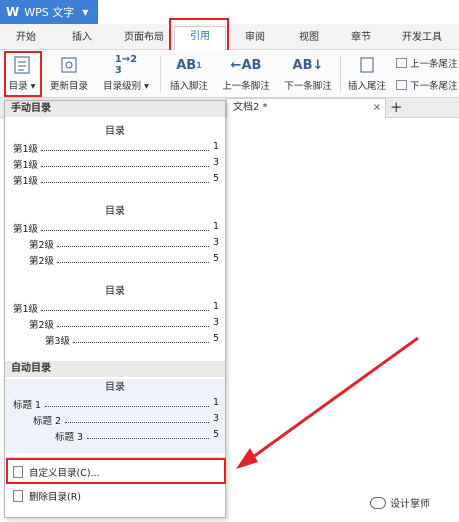 This screenshot has height=522, width=459. I want to click on next-footnote-button: AB ↓ 下一条脚注, so click(308, 74).